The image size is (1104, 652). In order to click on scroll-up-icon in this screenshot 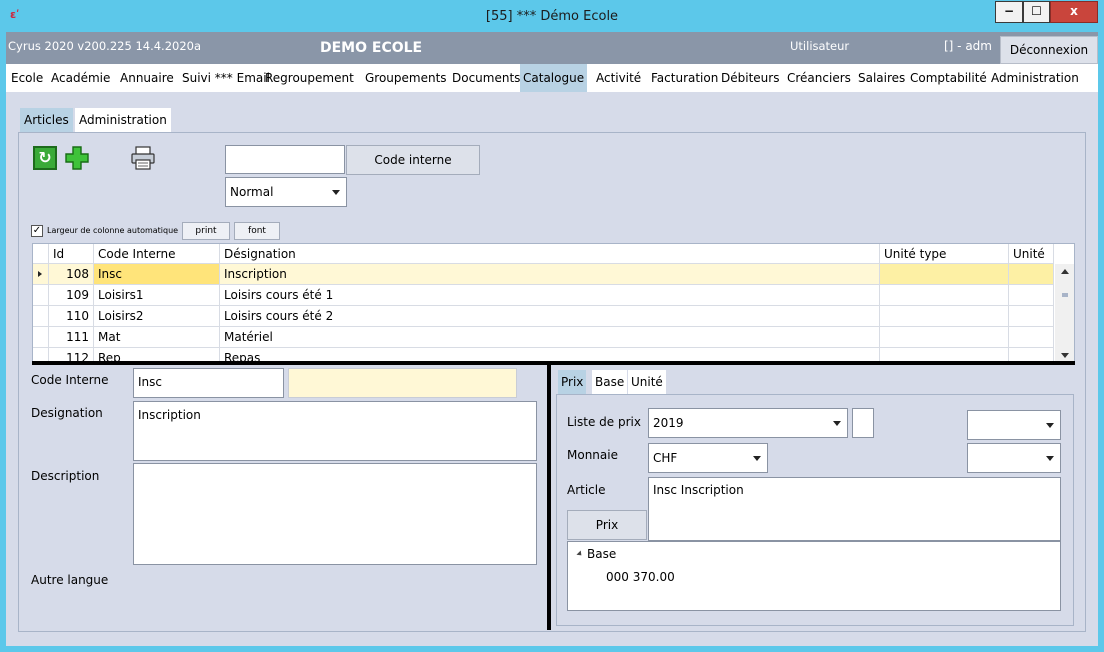, I will do `click(1065, 271)`.